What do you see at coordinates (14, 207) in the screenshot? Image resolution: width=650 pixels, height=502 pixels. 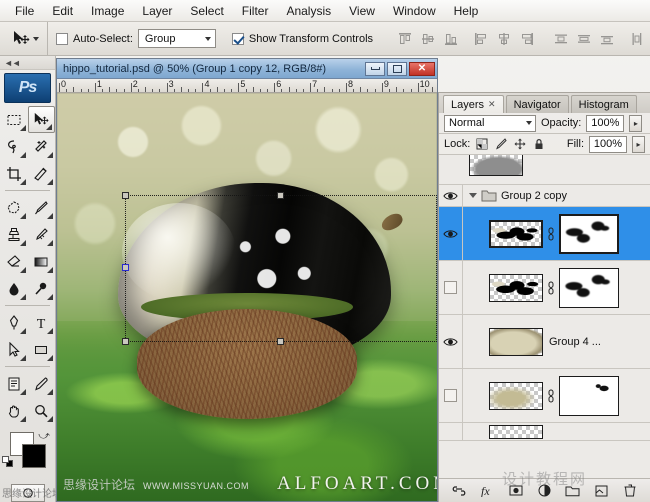 I see `patch-tool` at bounding box center [14, 207].